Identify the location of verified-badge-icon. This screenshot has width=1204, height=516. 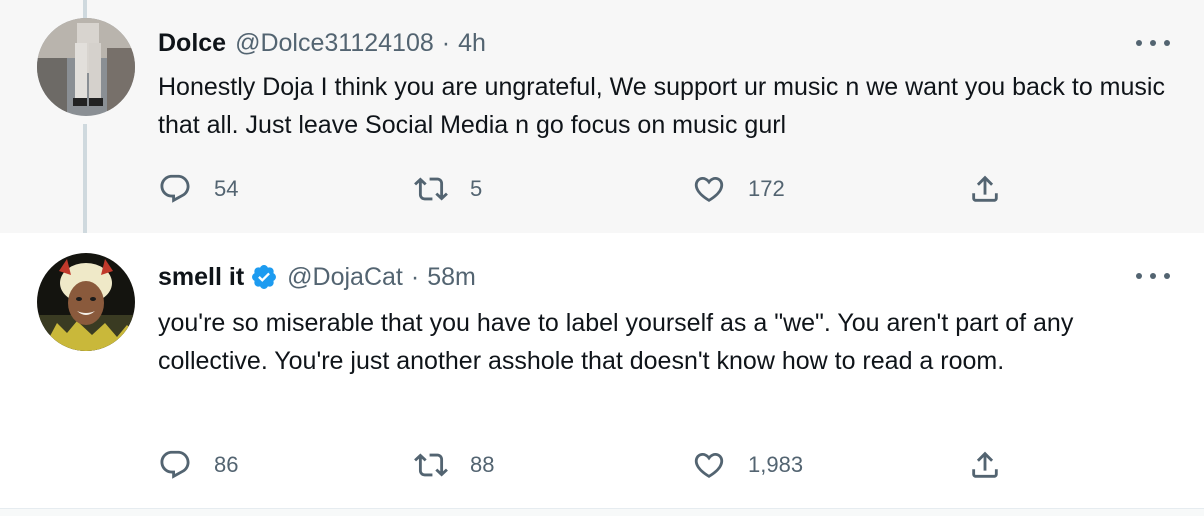
(264, 277).